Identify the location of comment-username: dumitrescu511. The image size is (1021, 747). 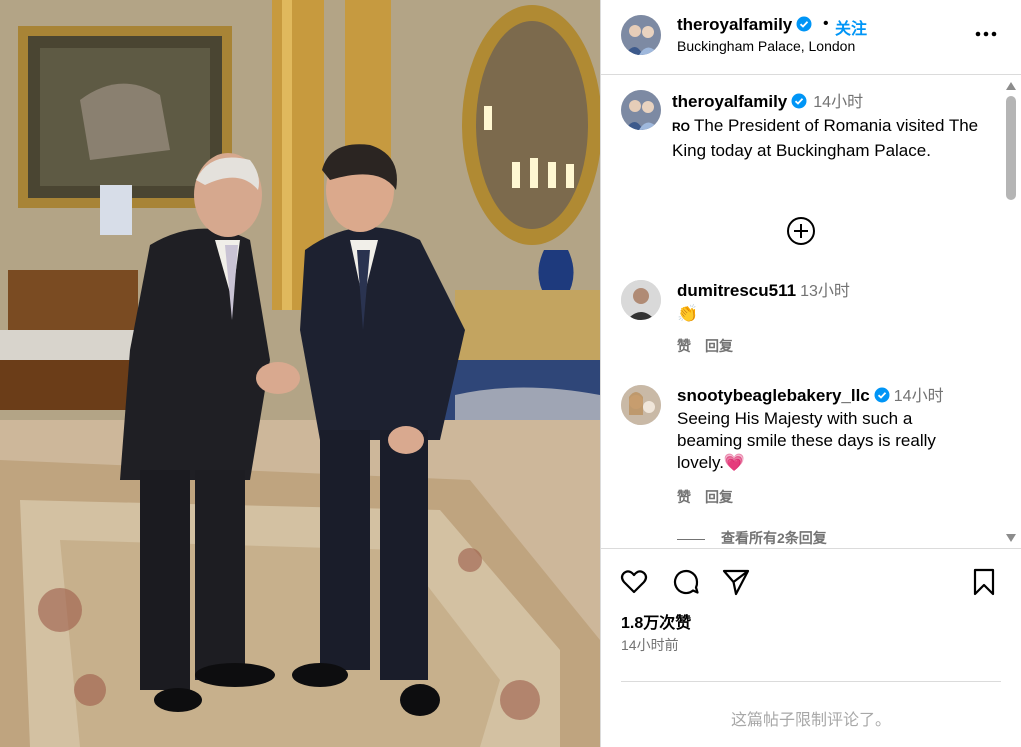
(736, 290).